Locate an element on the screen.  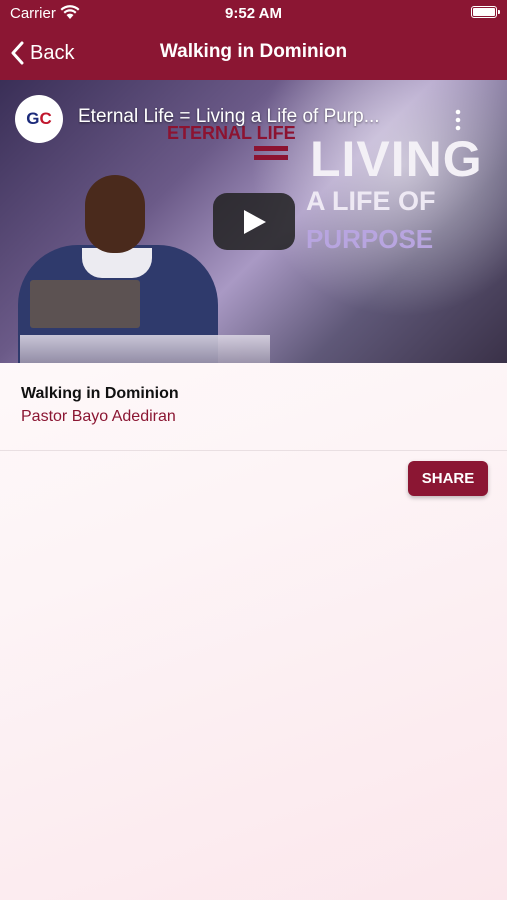
navbar: Back Walking in Dominion is located at coordinates (253, 53).